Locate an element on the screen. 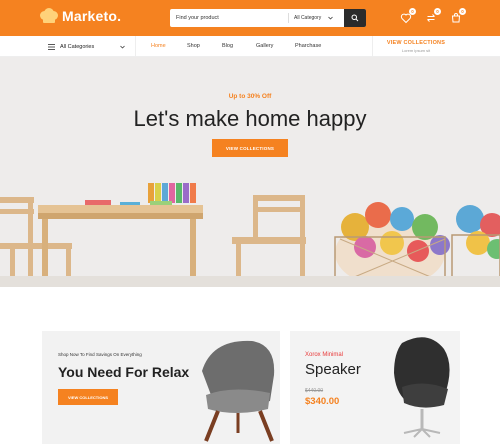 This screenshot has width=500, height=444. nav-link-pharchase: Pharchase is located at coordinates (308, 46).